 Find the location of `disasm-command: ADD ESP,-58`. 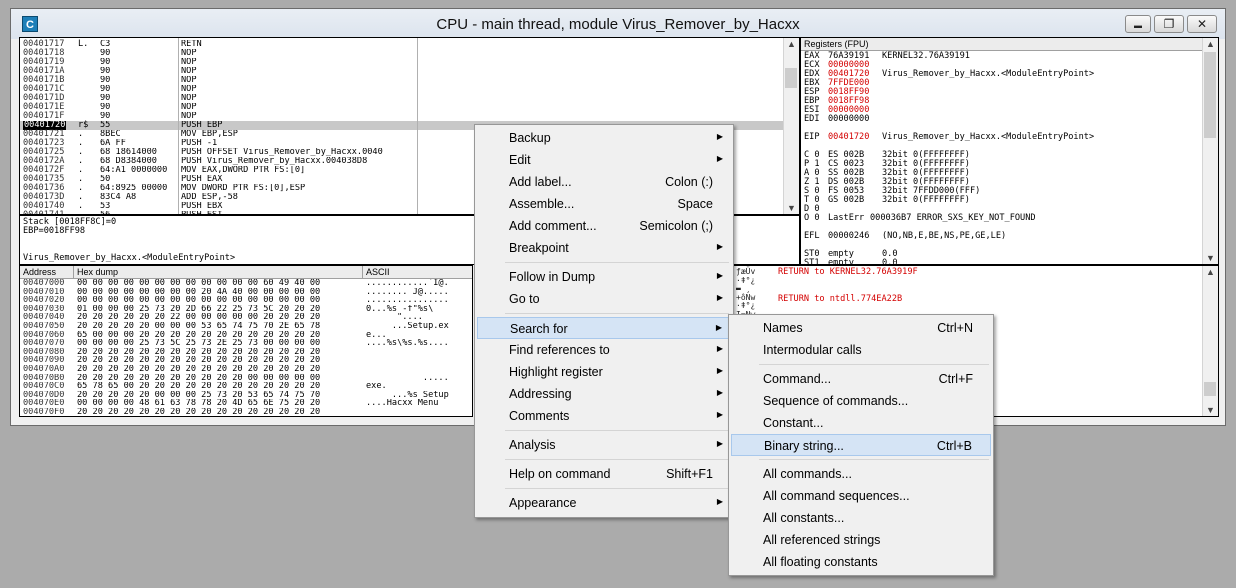

disasm-command: ADD ESP,-58 is located at coordinates (209, 197).